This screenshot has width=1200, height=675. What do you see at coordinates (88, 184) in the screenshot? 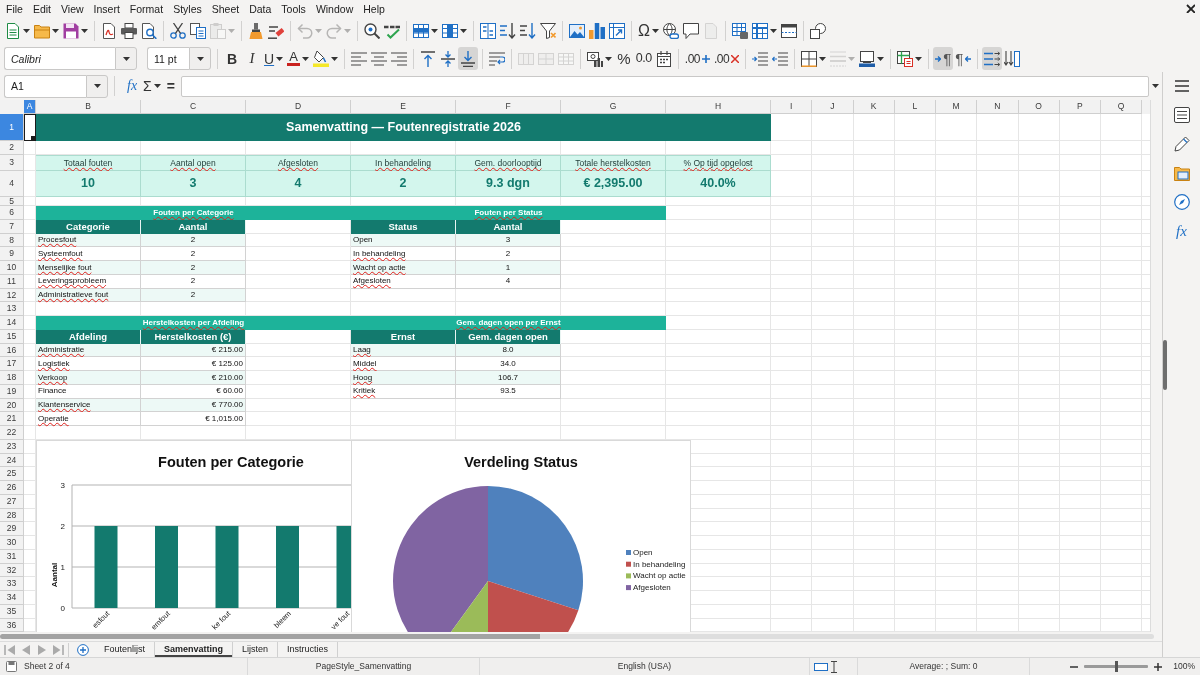
I see `kpi-value: 10` at bounding box center [88, 184].